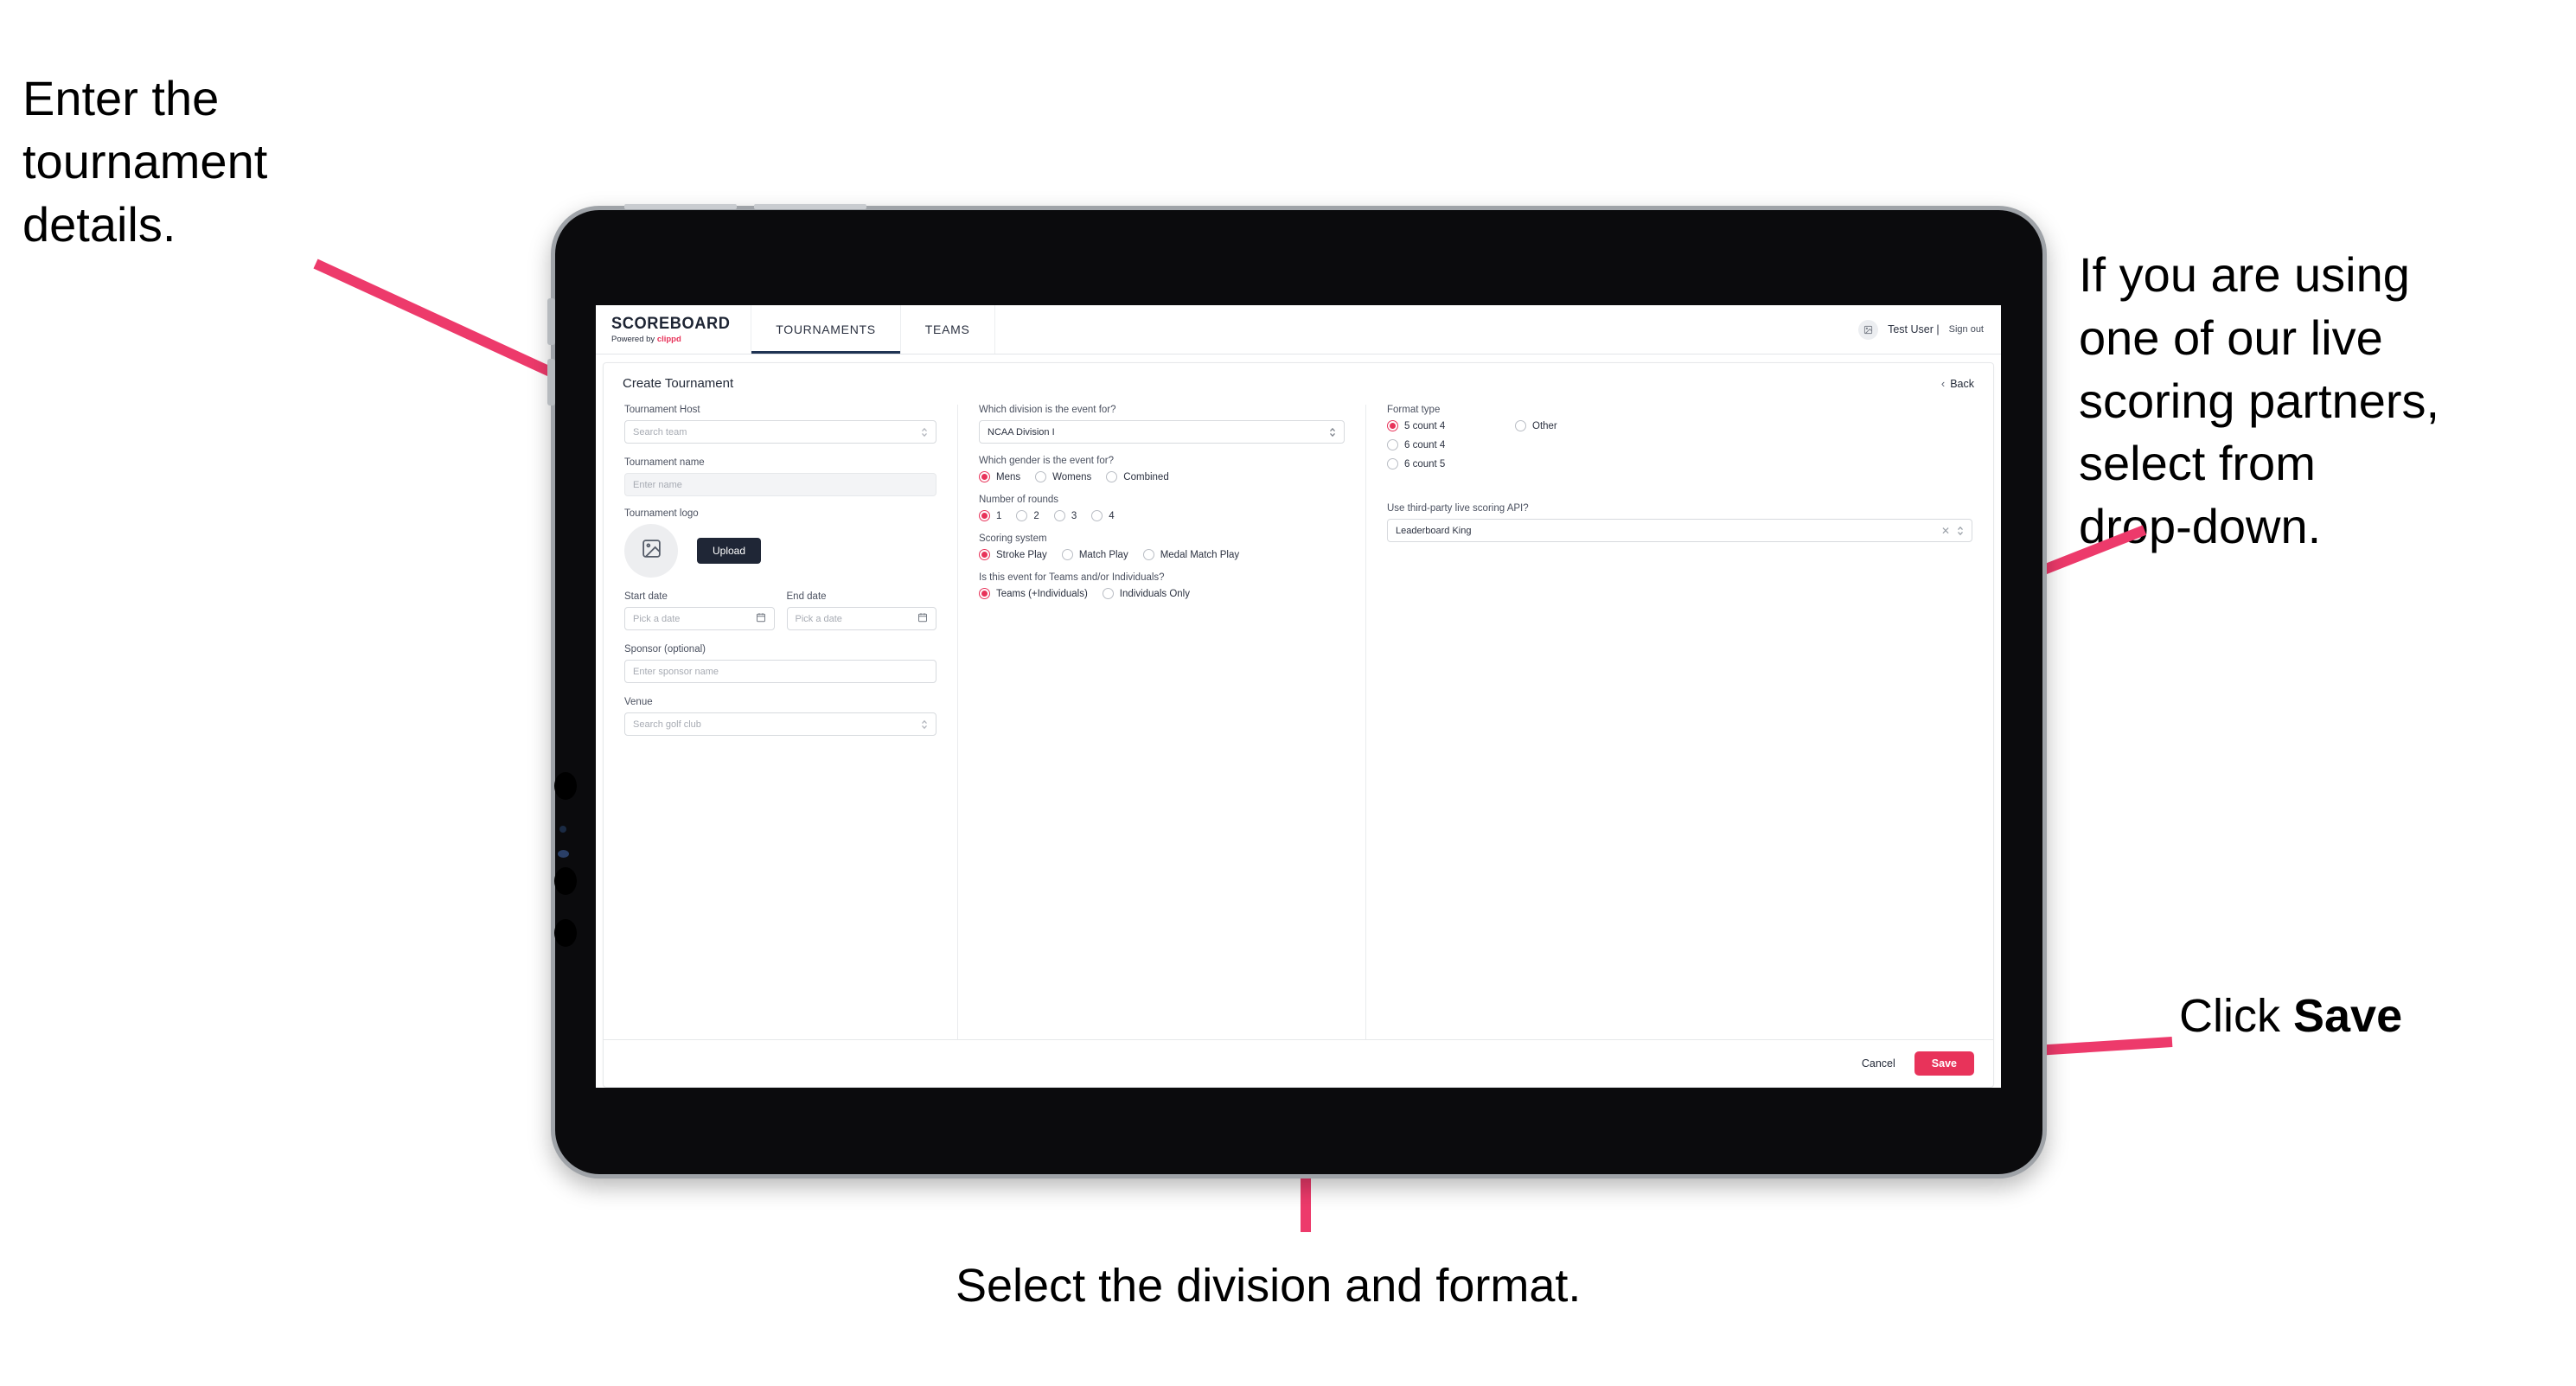 The image size is (2576, 1386). Describe the element at coordinates (780, 484) in the screenshot. I see `tournament-name-input: Enter name` at that location.